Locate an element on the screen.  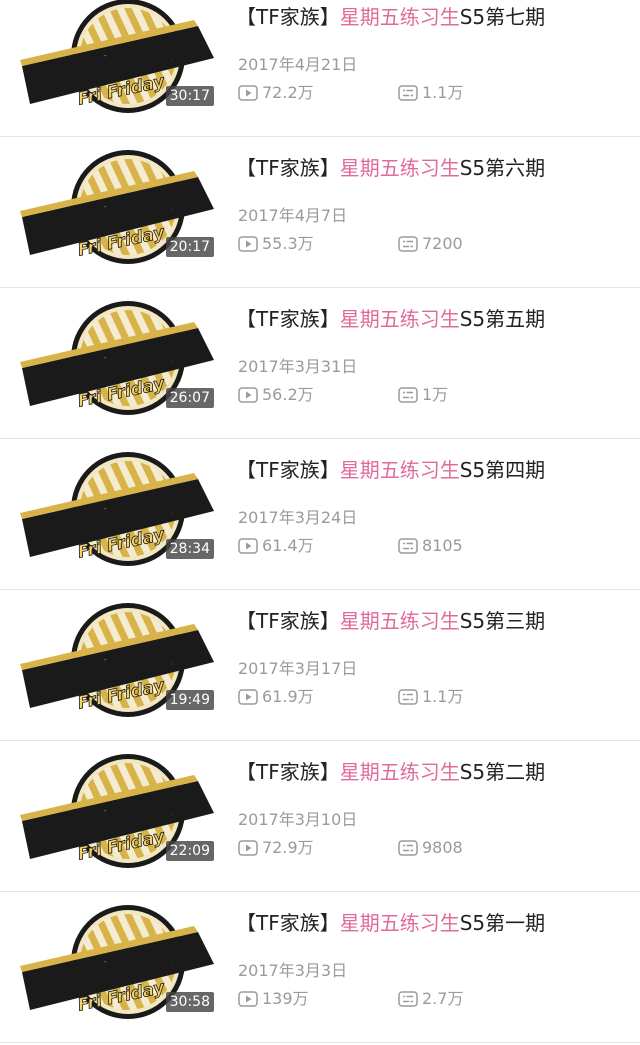
title-suffix: S5第四期 is located at coordinates (502, 470).